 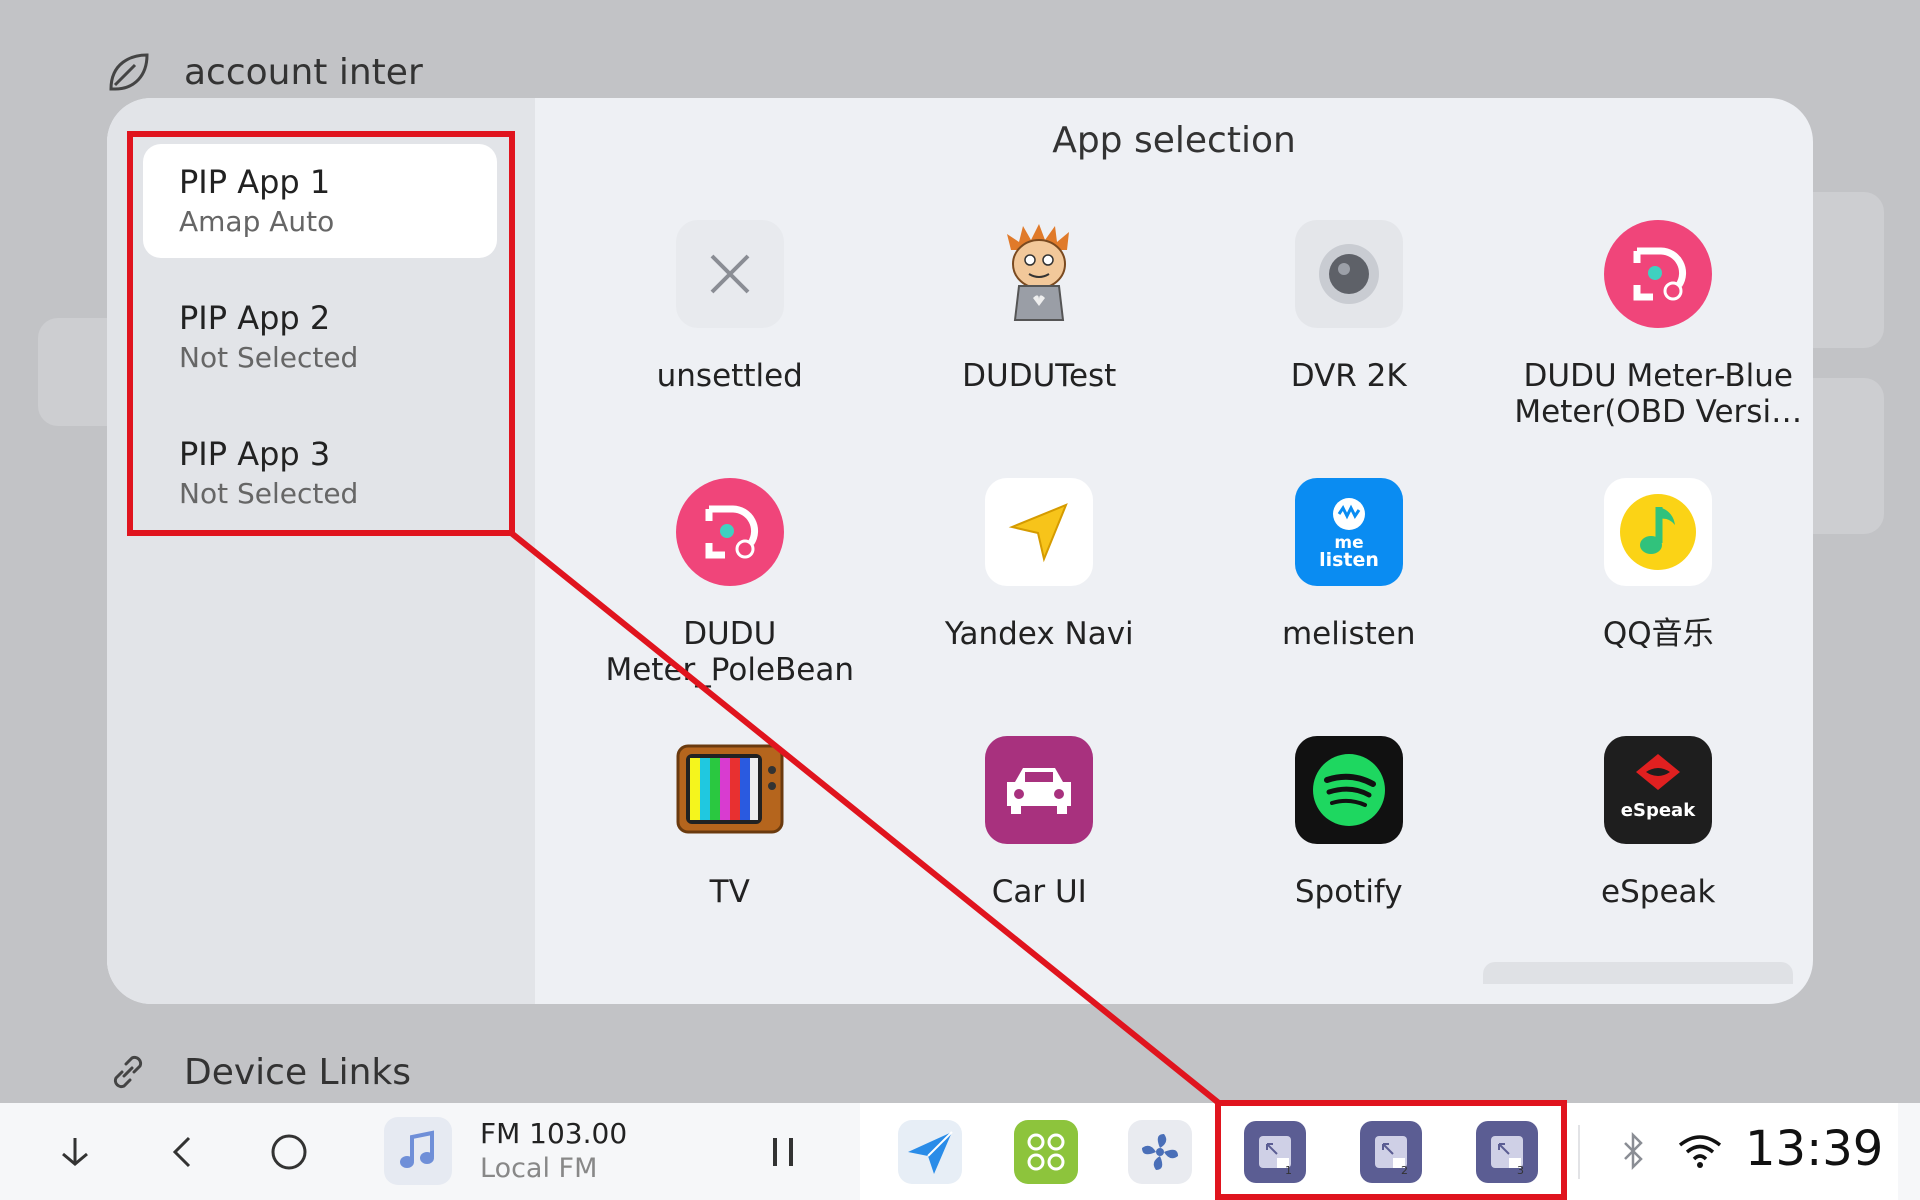 What do you see at coordinates (729, 274) in the screenshot?
I see `close-icon` at bounding box center [729, 274].